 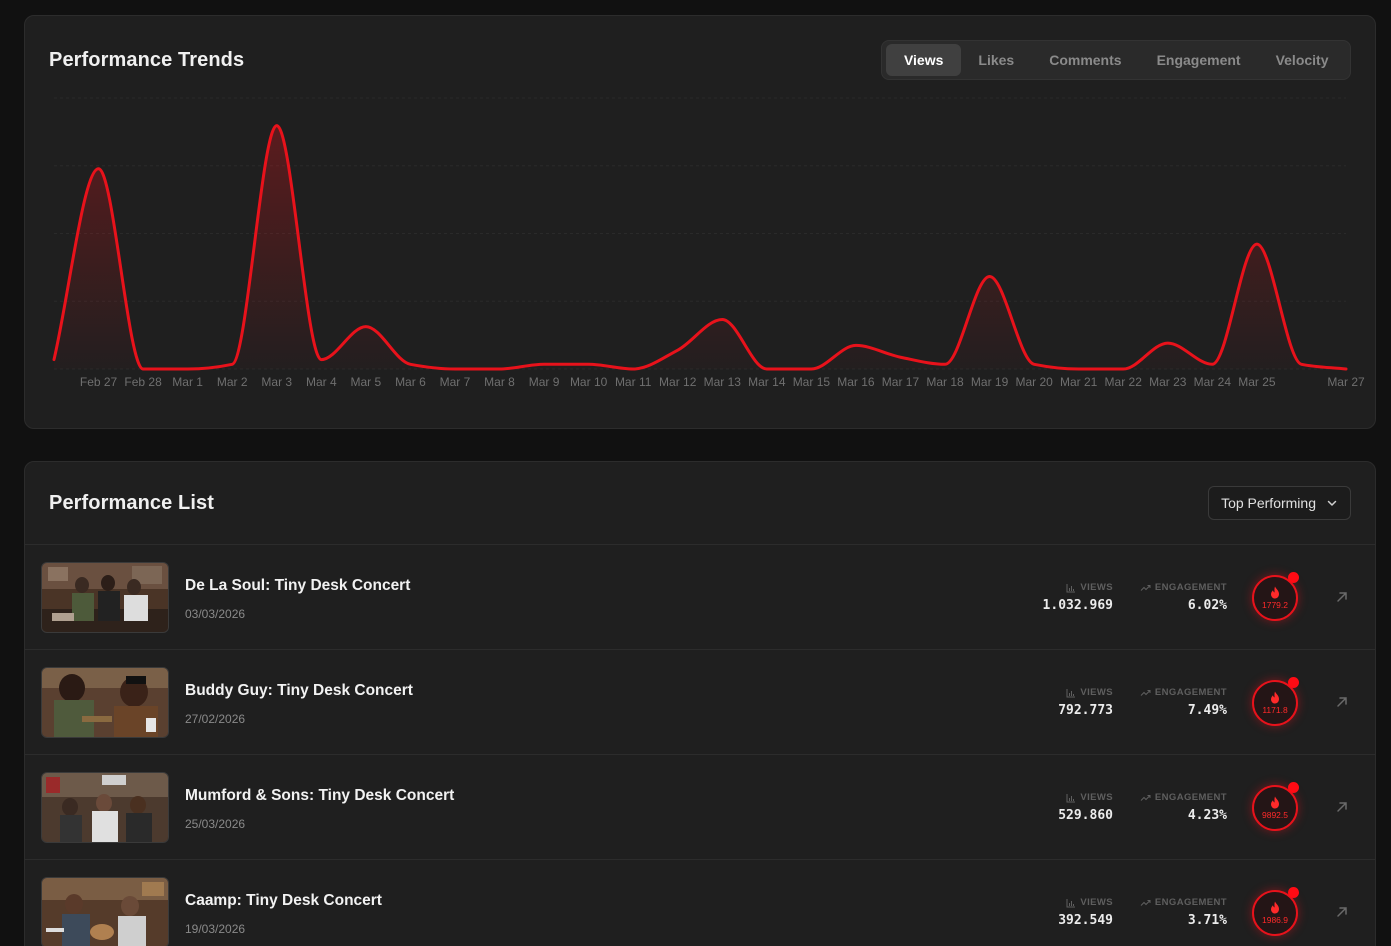 What do you see at coordinates (1213, 382) in the screenshot?
I see `x-tick-label: Mar 24` at bounding box center [1213, 382].